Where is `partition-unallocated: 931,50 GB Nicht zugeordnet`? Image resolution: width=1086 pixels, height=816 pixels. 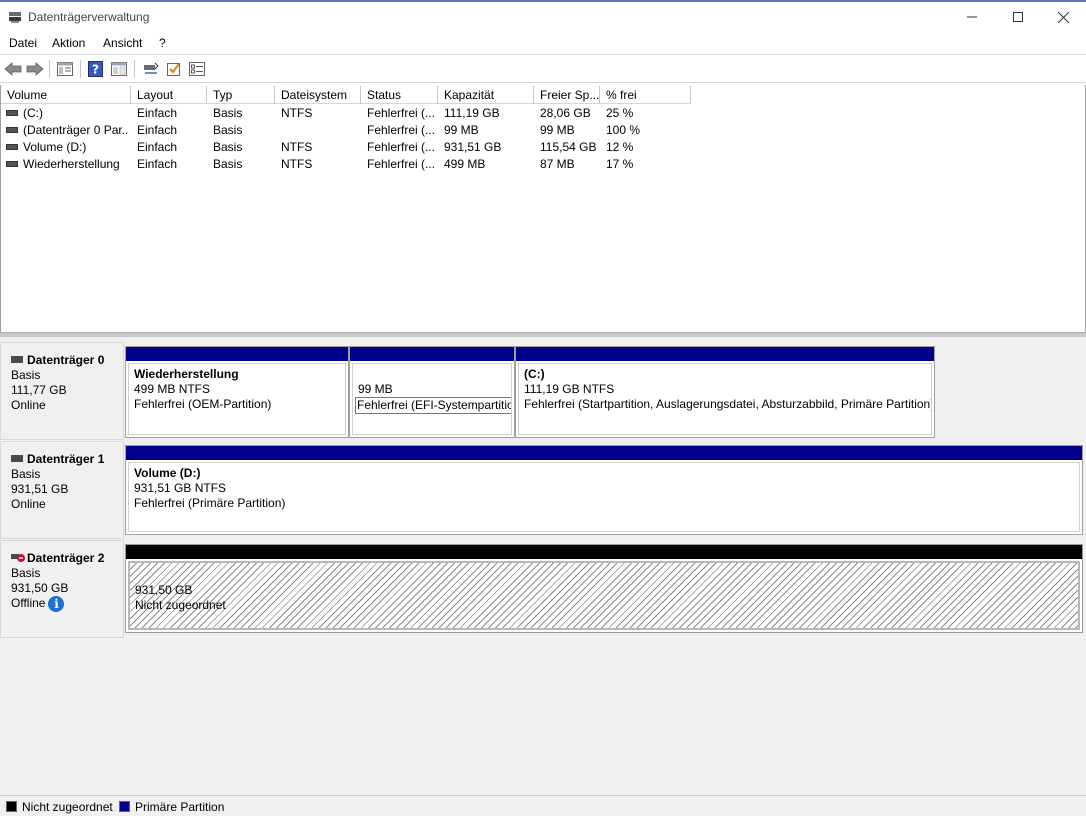 partition-unallocated: 931,50 GB Nicht zugeordnet is located at coordinates (604, 588).